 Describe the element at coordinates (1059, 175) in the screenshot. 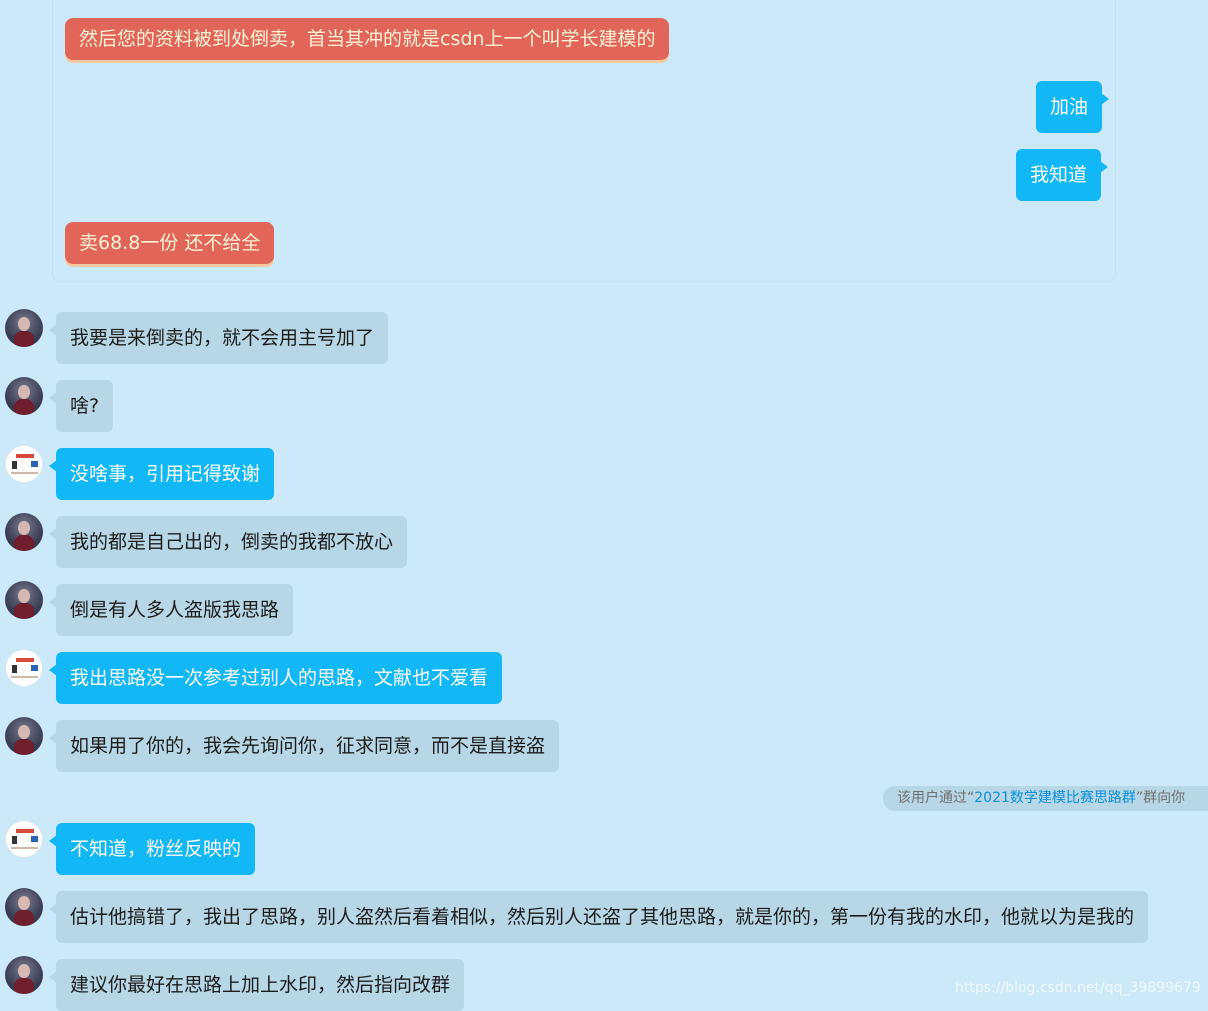

I see `message-text: 我知道` at that location.